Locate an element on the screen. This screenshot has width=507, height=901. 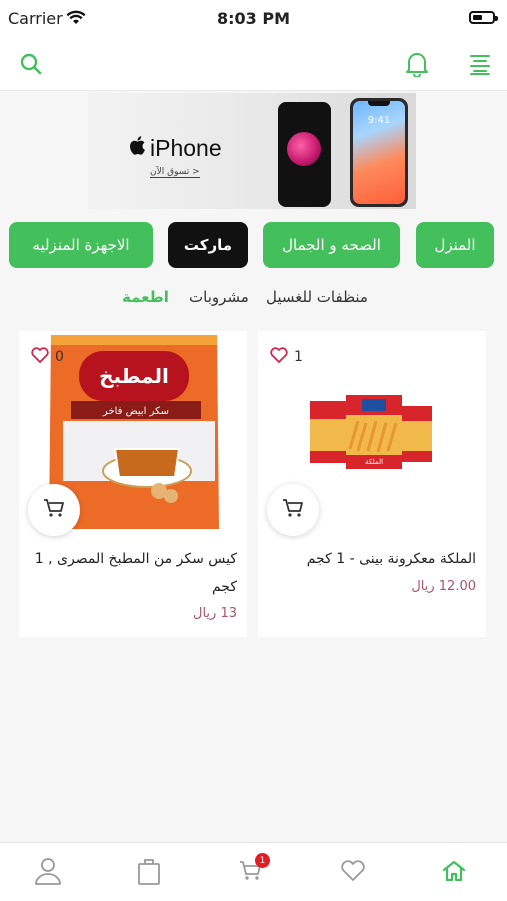
bell-icon is located at coordinates (417, 64).